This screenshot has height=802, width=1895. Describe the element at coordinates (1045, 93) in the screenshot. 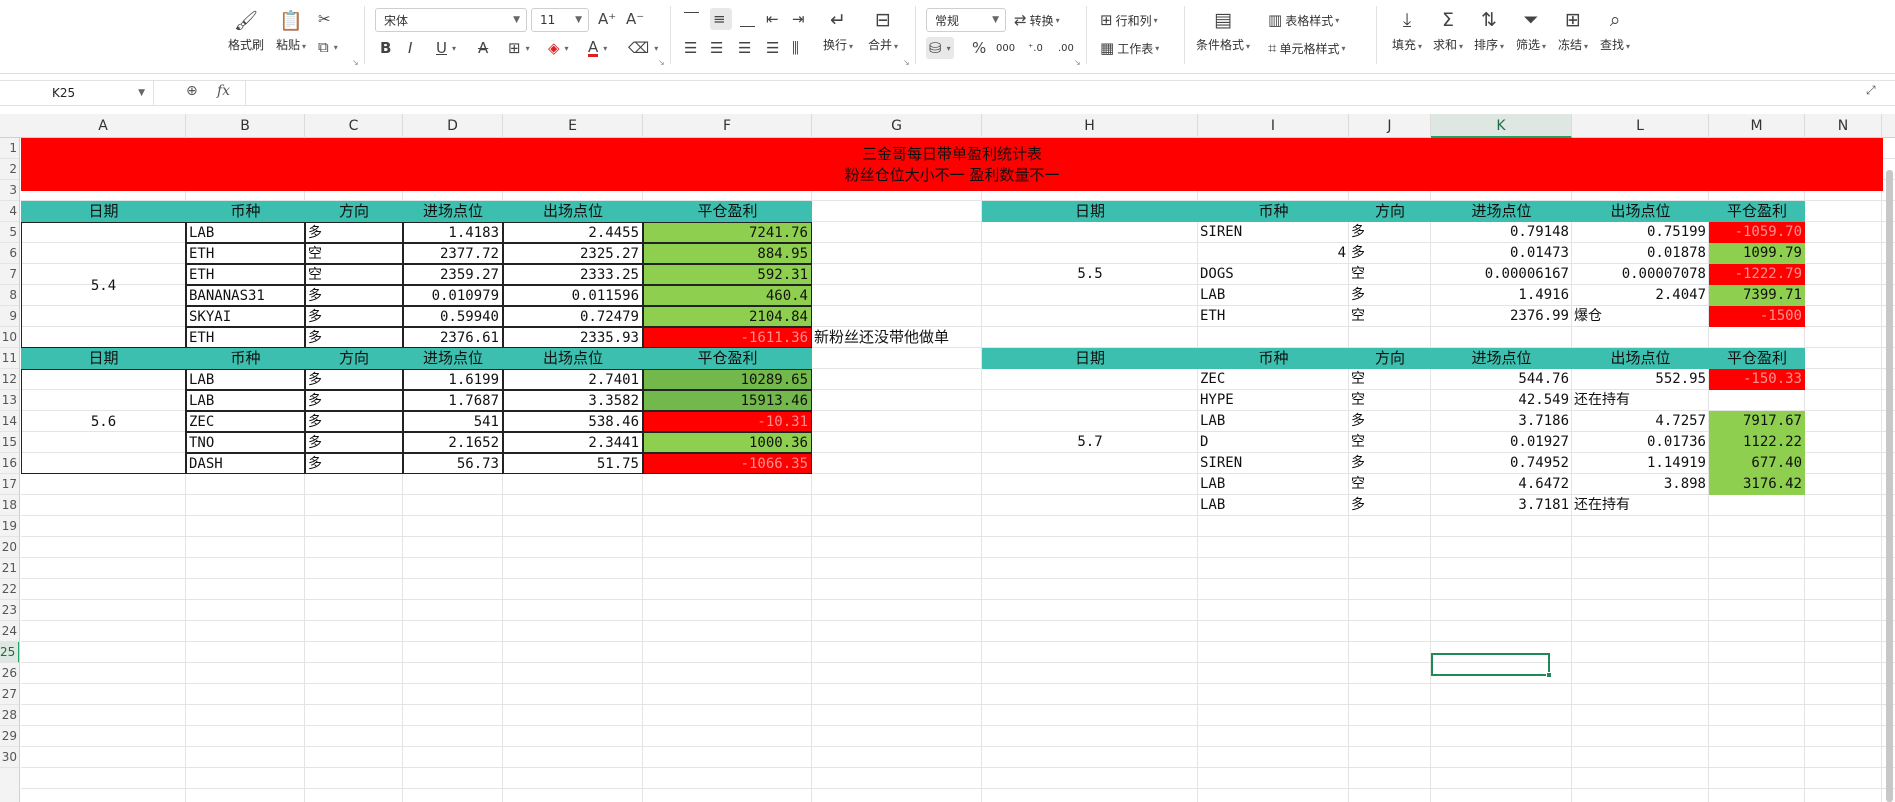

I see `formula-input` at that location.